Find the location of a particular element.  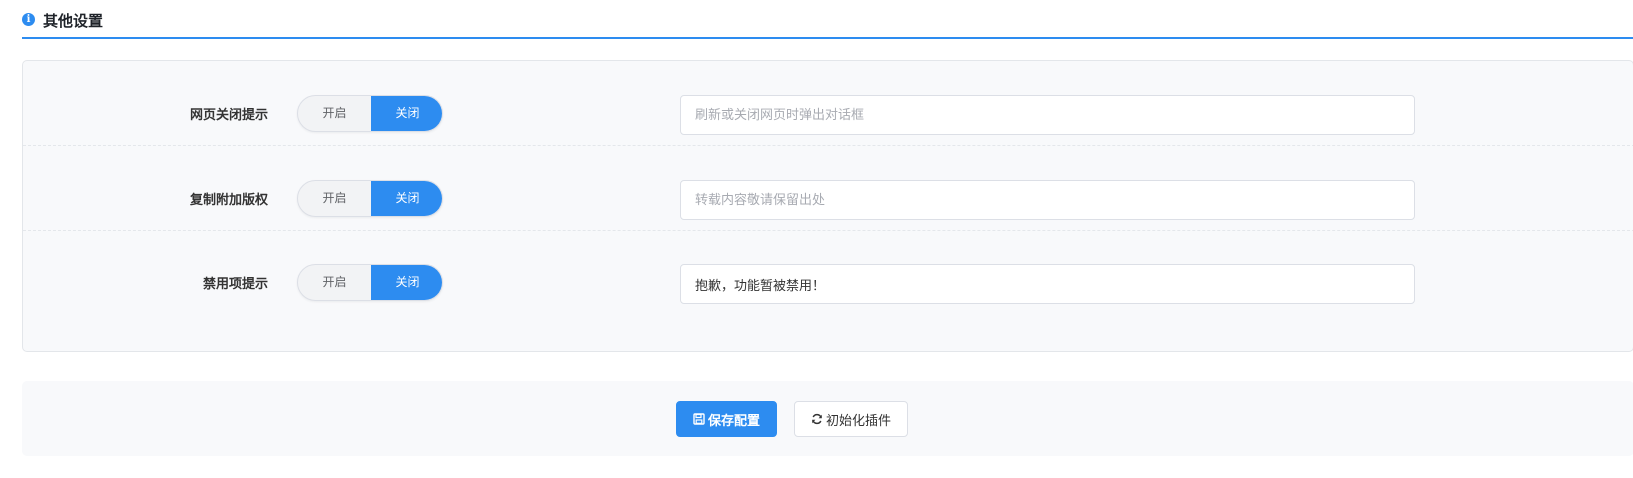

disabled-prompt-input is located at coordinates (1047, 284).